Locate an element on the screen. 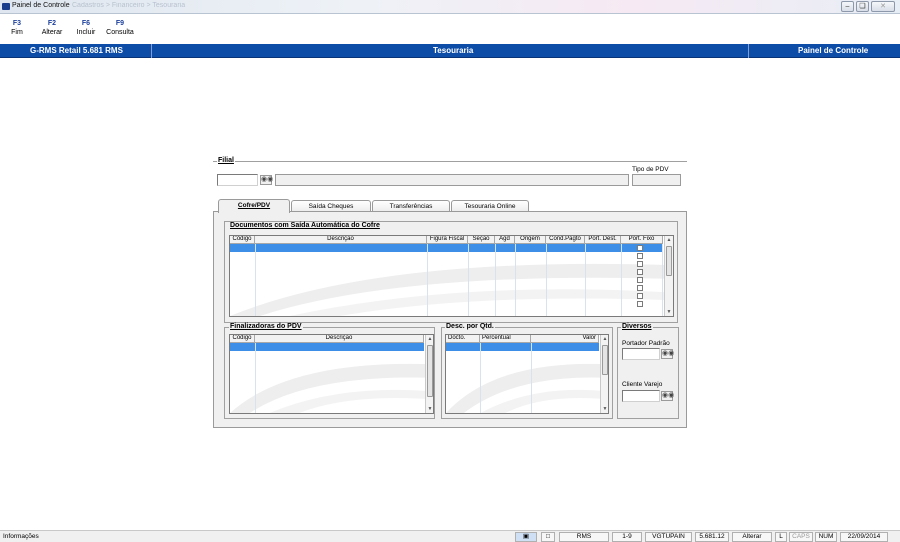 This screenshot has height=542, width=900. col-valor: Valor is located at coordinates (565, 339).